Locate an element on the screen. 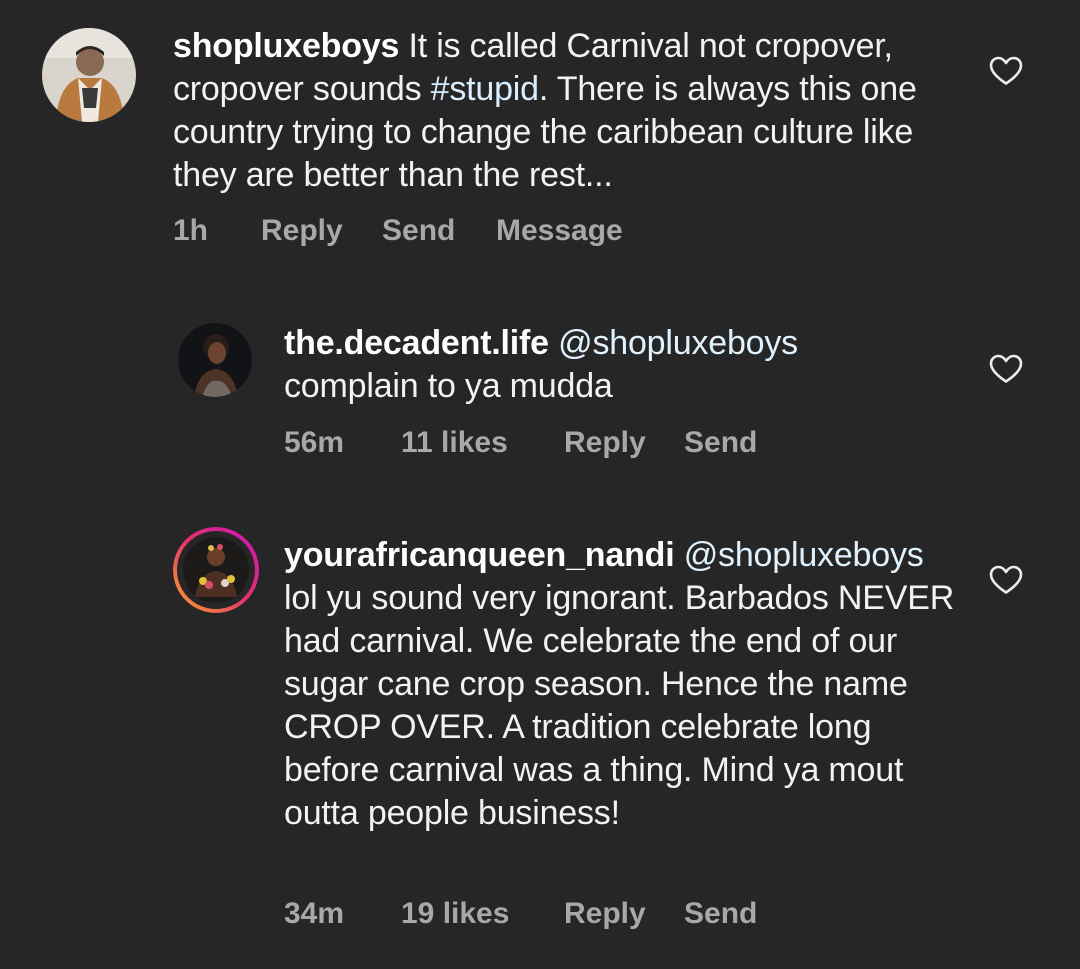 The width and height of the screenshot is (1080, 969). avatar-shopluxeboys is located at coordinates (89, 75).